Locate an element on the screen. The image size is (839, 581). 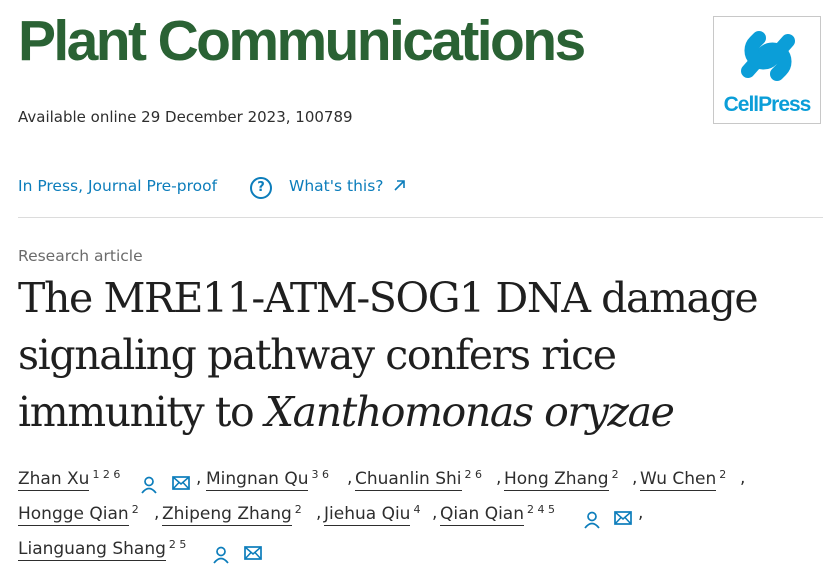
author-affiliations: 1 2 6 is located at coordinates (106, 474).